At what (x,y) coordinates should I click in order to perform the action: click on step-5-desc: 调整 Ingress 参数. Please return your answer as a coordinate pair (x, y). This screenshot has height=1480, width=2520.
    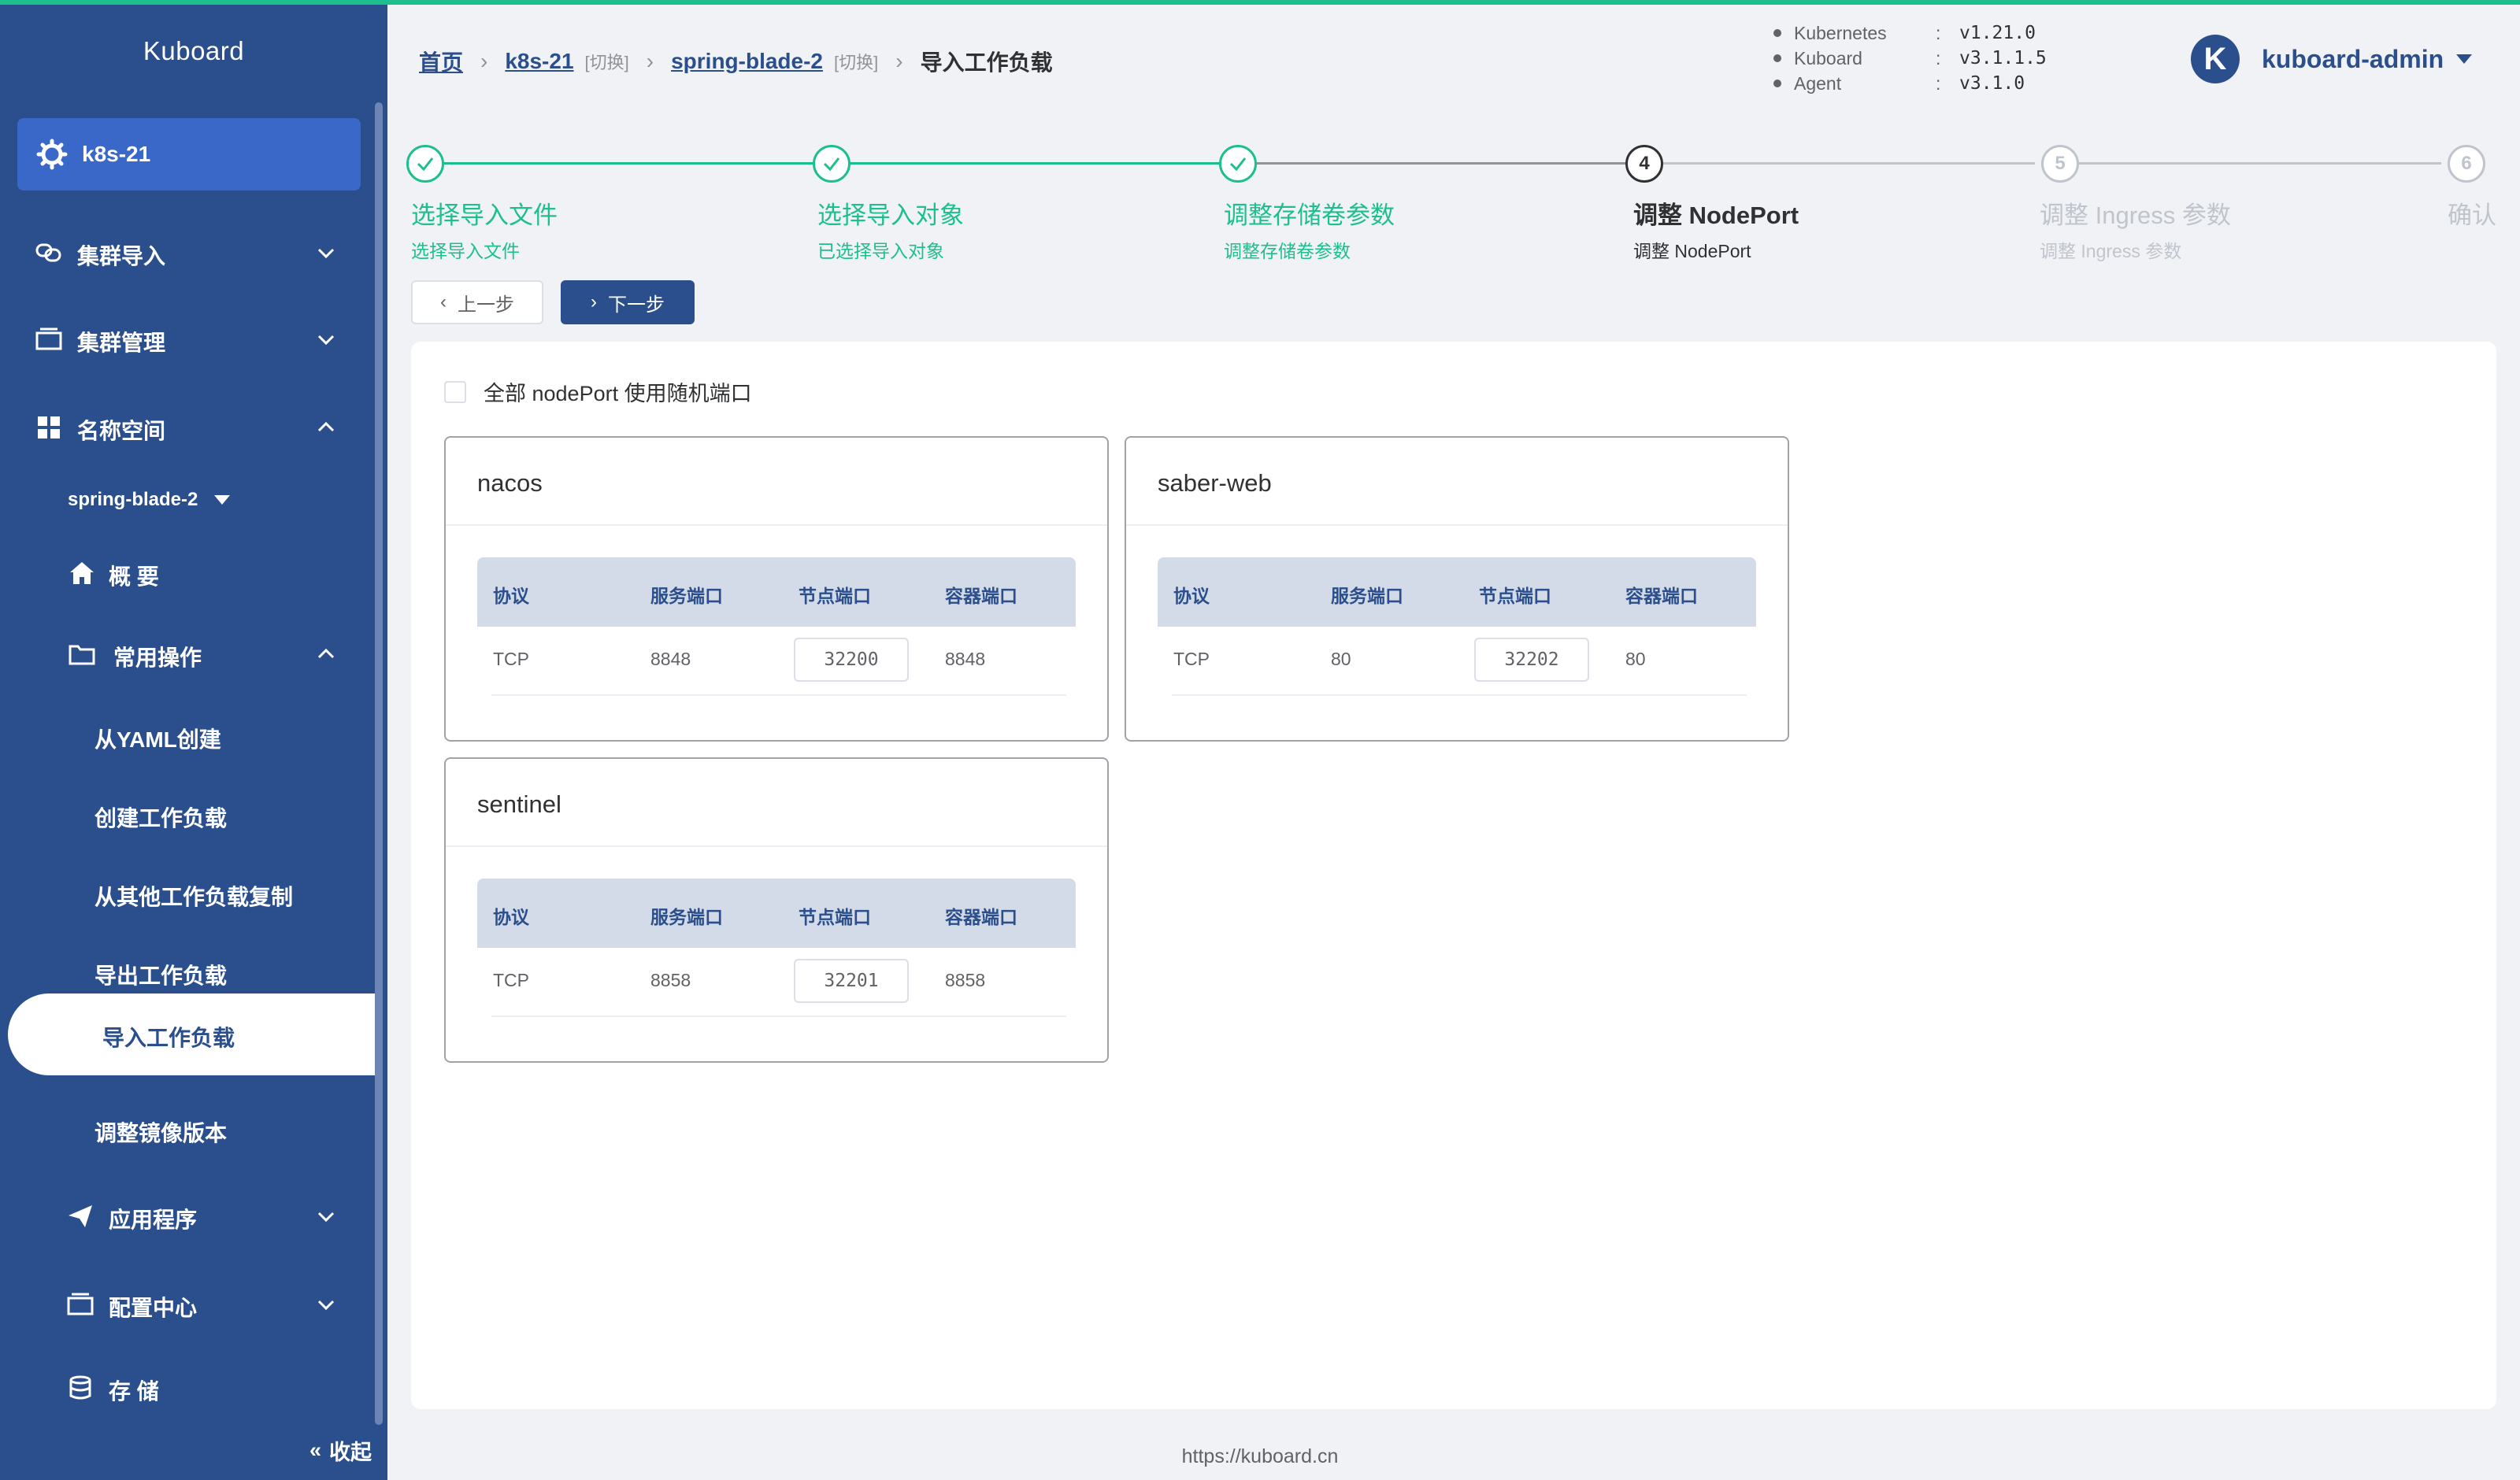
    Looking at the image, I should click on (2111, 251).